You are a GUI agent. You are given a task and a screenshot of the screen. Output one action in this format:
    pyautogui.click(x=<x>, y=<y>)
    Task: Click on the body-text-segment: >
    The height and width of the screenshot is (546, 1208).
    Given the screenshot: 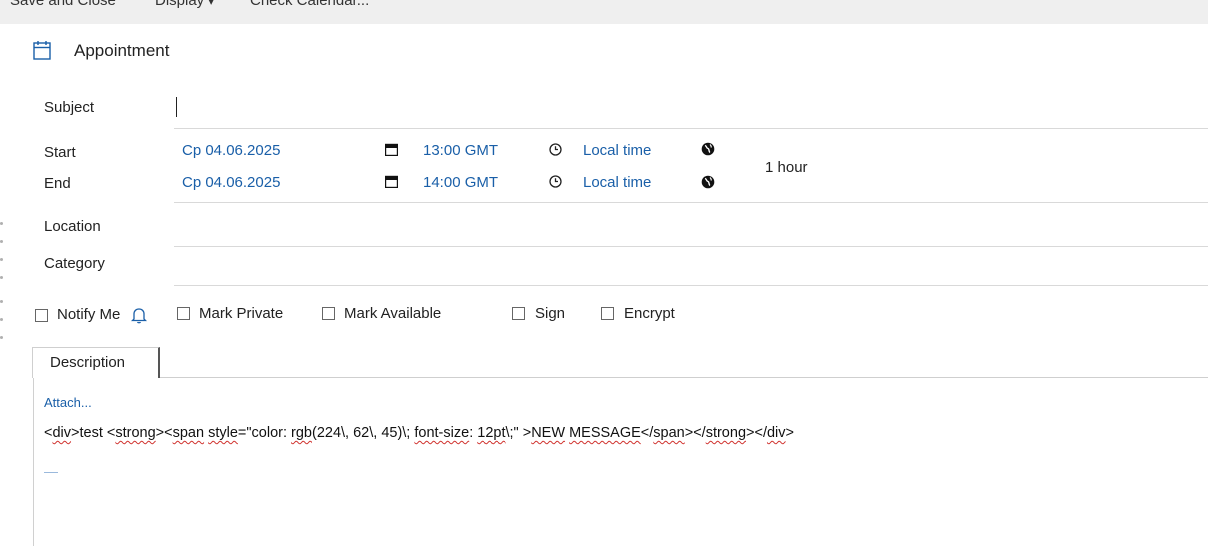 What is the action you would take?
    pyautogui.click(x=789, y=433)
    